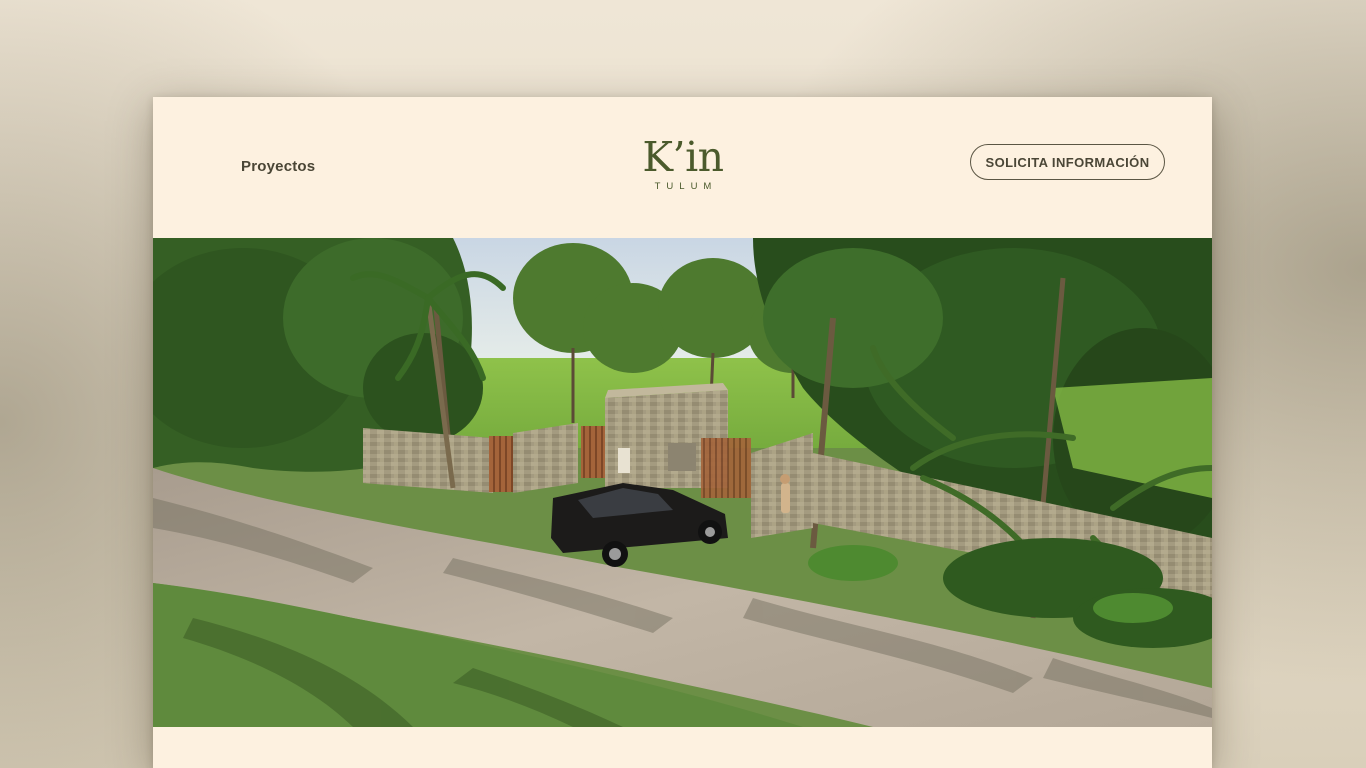 This screenshot has width=1366, height=768. Describe the element at coordinates (683, 157) in the screenshot. I see `logo-name: K’in` at that location.